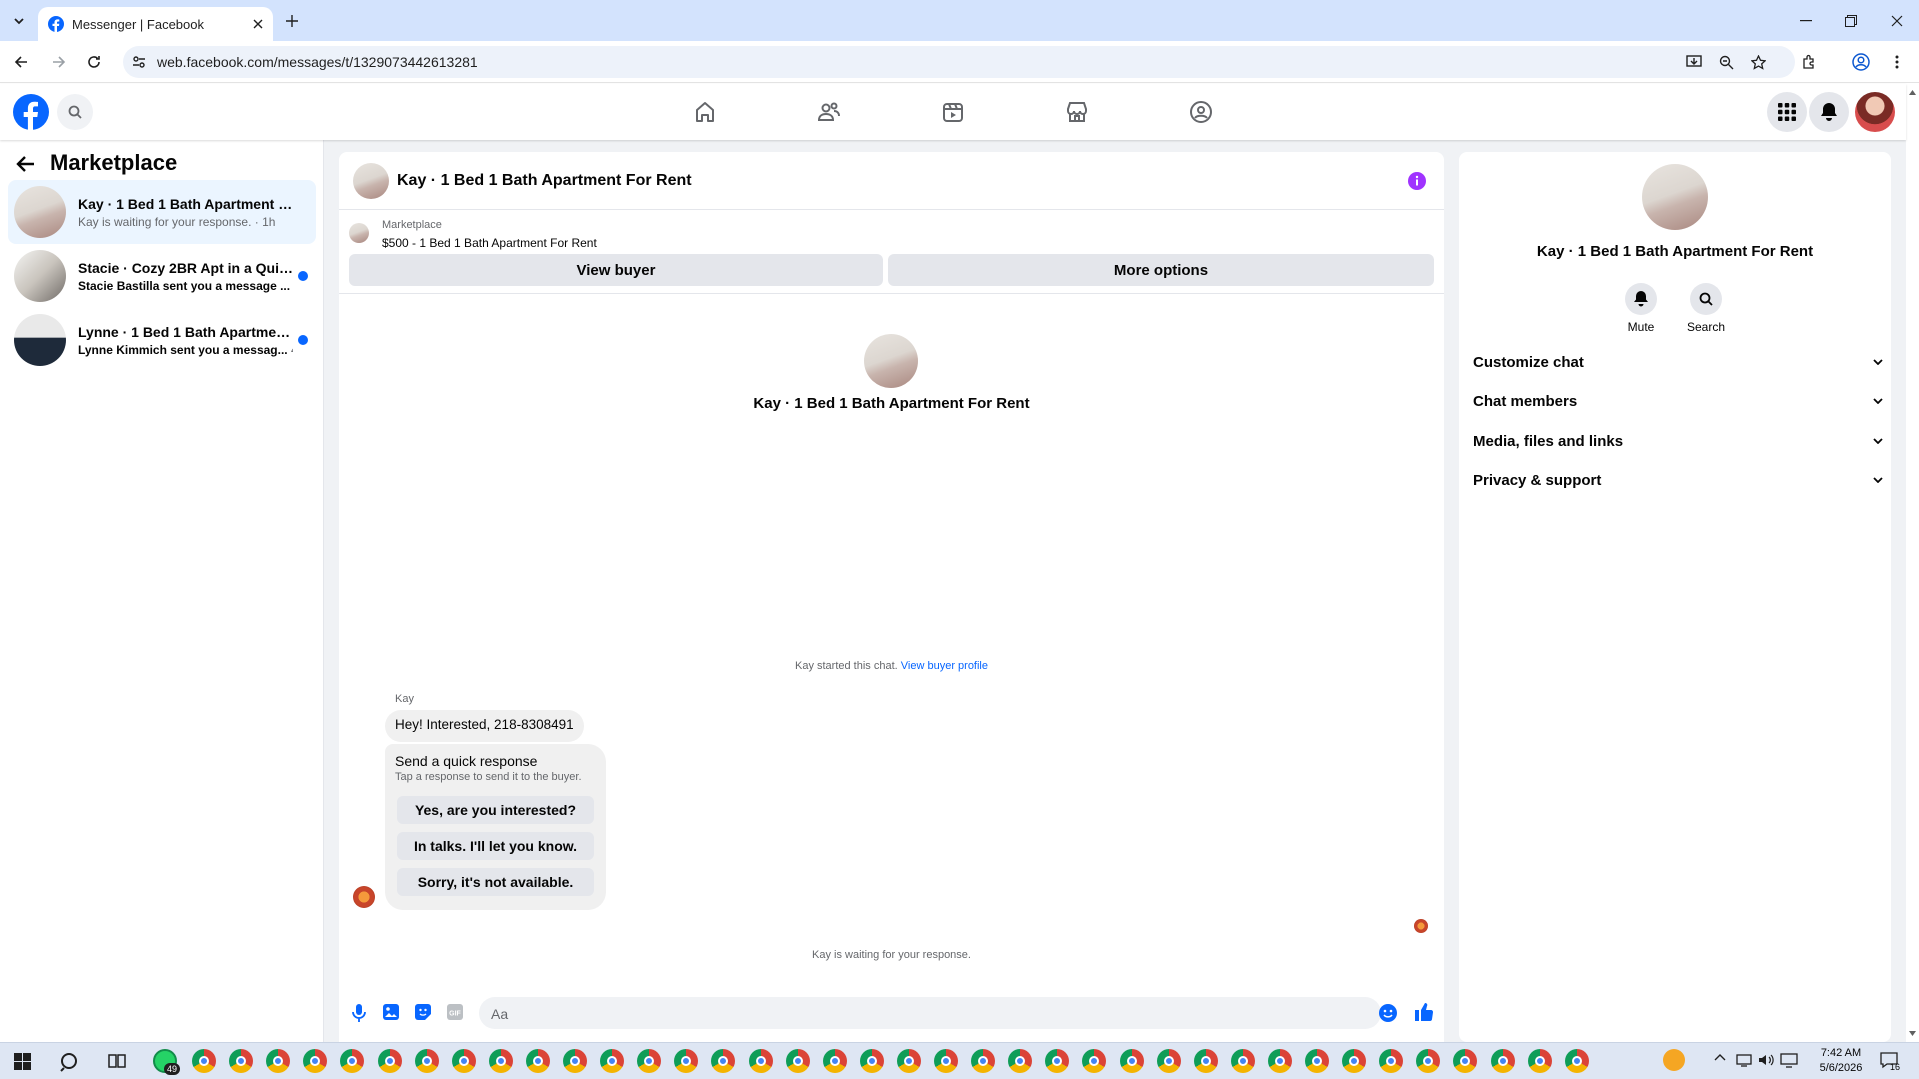  What do you see at coordinates (1897, 21) in the screenshot?
I see `close-window-icon` at bounding box center [1897, 21].